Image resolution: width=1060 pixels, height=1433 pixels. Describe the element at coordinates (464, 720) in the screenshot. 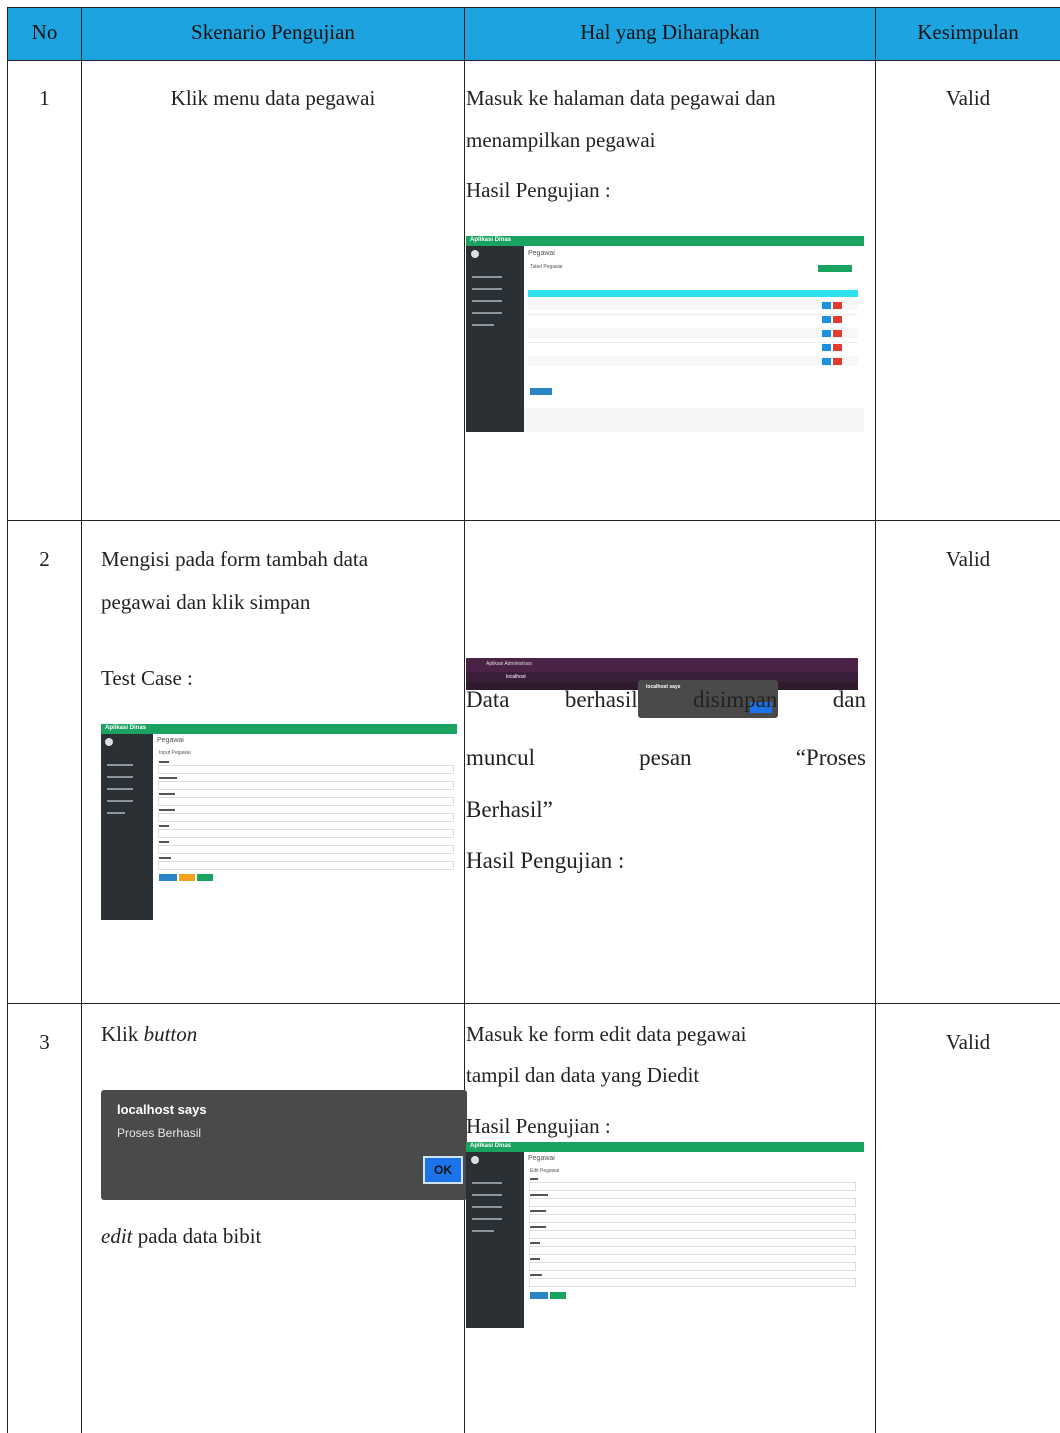

I see `grid-line-col2` at that location.